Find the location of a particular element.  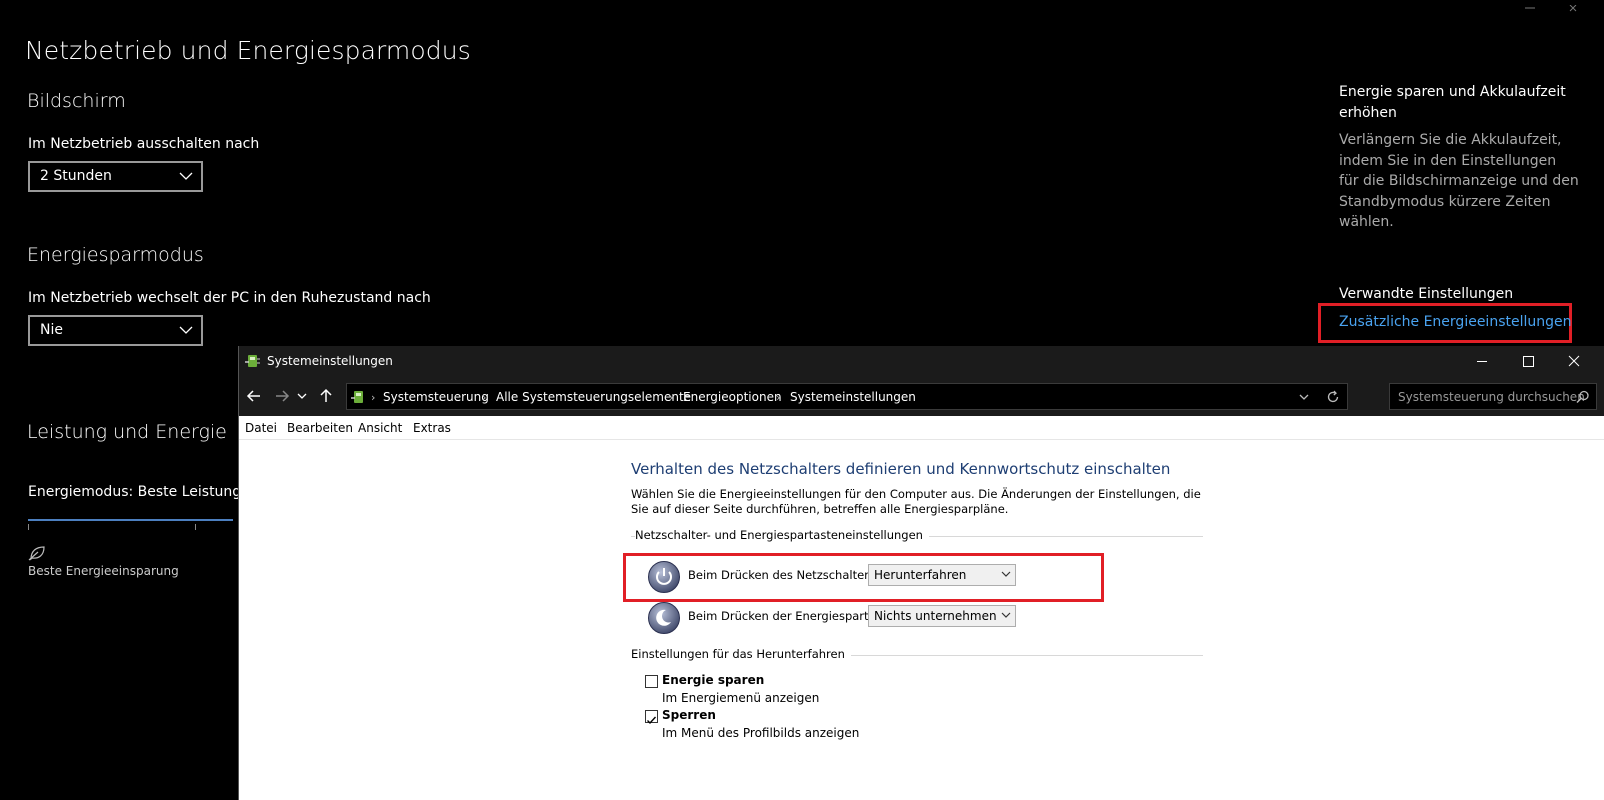

checkmark-icon is located at coordinates (652, 720).